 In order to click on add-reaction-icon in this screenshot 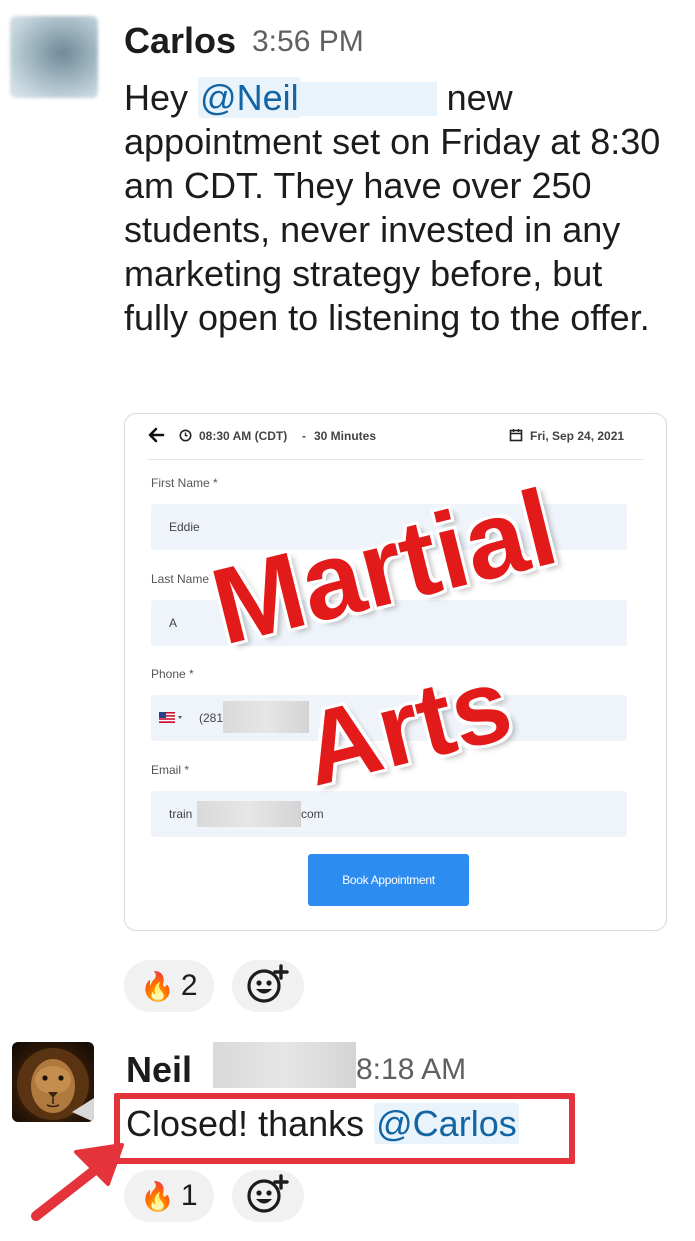, I will do `click(268, 986)`.